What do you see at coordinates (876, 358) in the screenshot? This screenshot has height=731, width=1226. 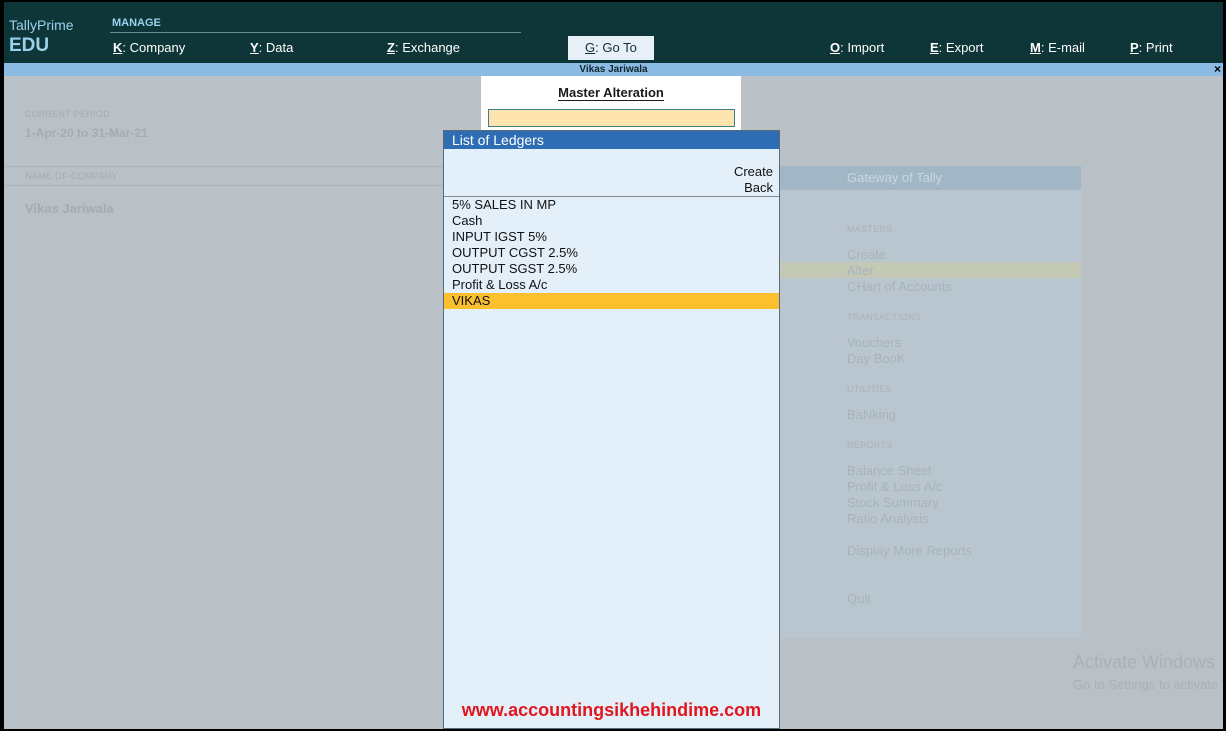 I see `gateway-item-day-book: Day BooK` at bounding box center [876, 358].